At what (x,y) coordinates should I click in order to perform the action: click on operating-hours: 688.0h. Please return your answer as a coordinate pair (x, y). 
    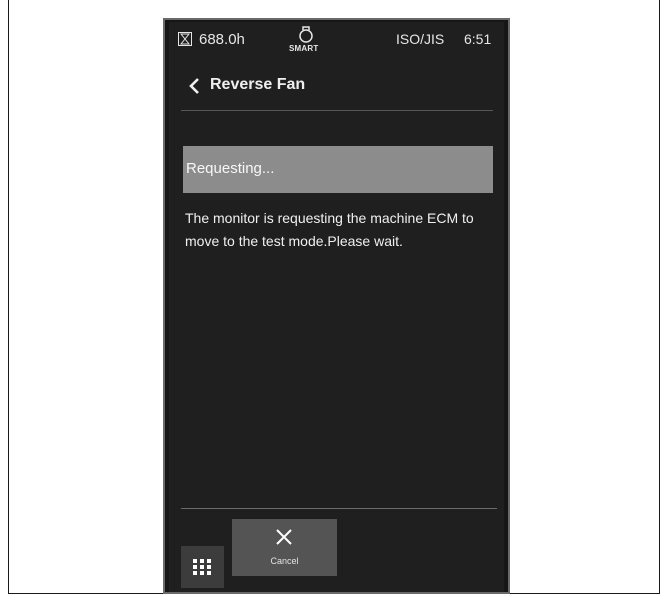
    Looking at the image, I should click on (222, 39).